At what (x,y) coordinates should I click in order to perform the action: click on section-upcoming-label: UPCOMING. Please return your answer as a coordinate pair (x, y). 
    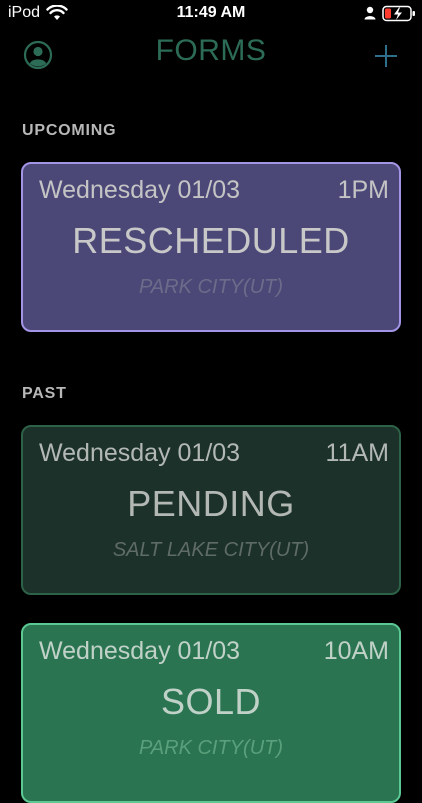
    Looking at the image, I should click on (69, 130).